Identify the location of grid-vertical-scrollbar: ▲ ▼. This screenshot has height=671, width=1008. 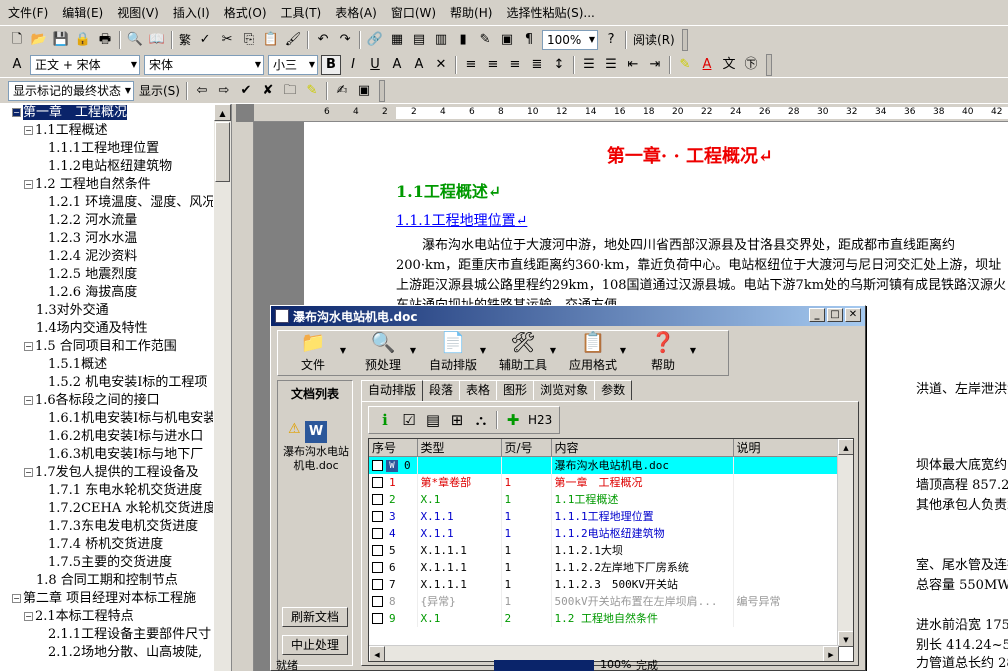
(845, 543).